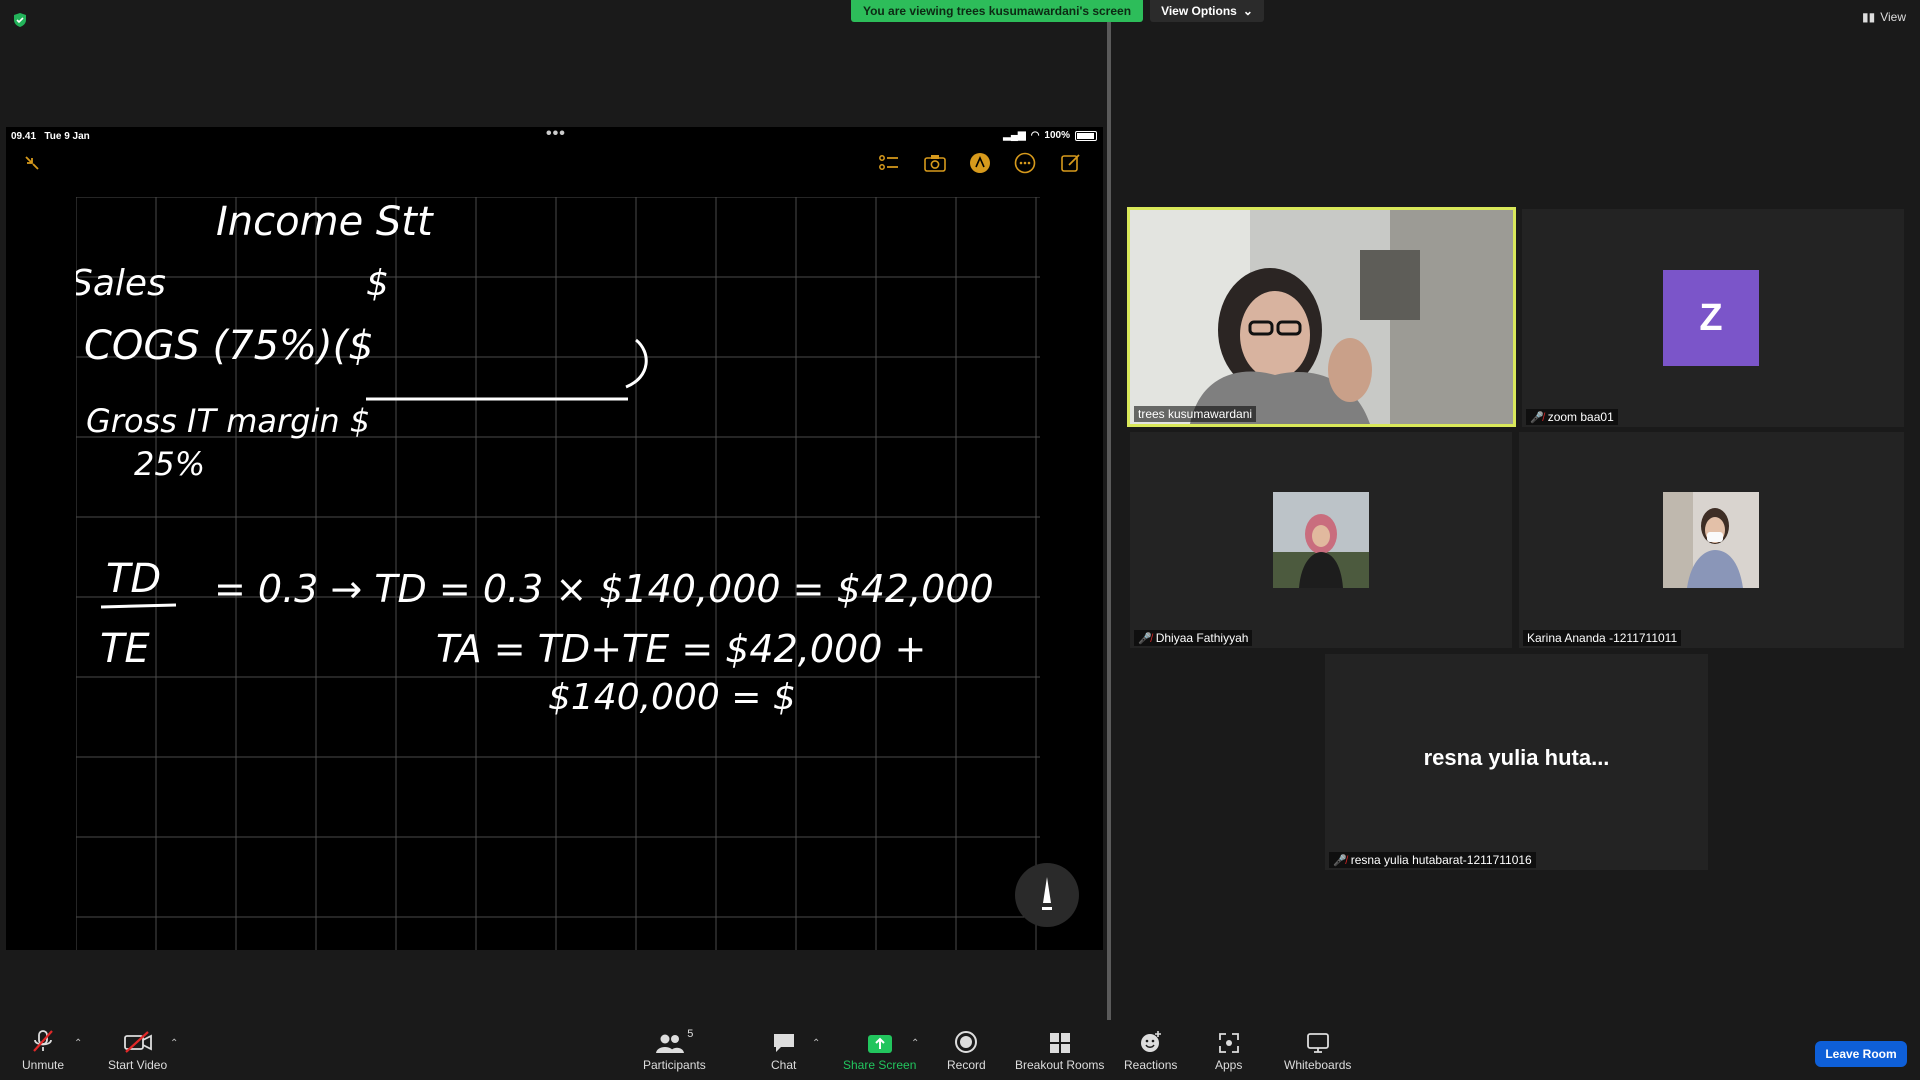 This screenshot has height=1080, width=1920. What do you see at coordinates (1199, 11) in the screenshot?
I see `view-options-label: View Options` at bounding box center [1199, 11].